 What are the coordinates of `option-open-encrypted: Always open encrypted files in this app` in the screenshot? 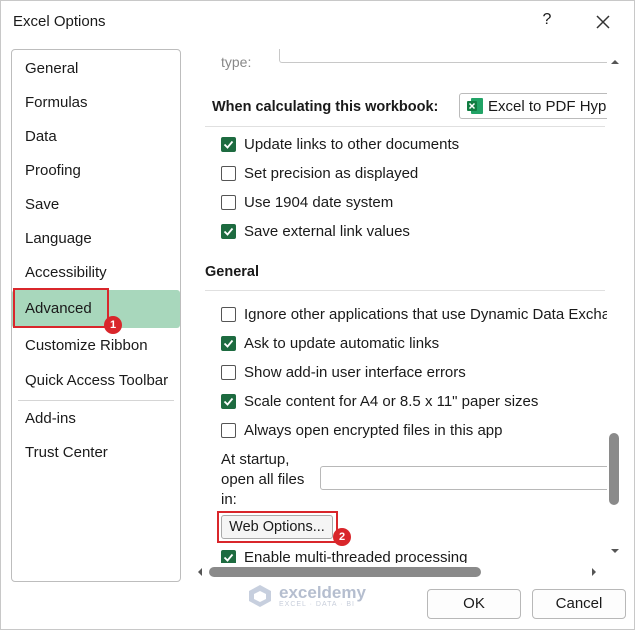 It's located at (361, 430).